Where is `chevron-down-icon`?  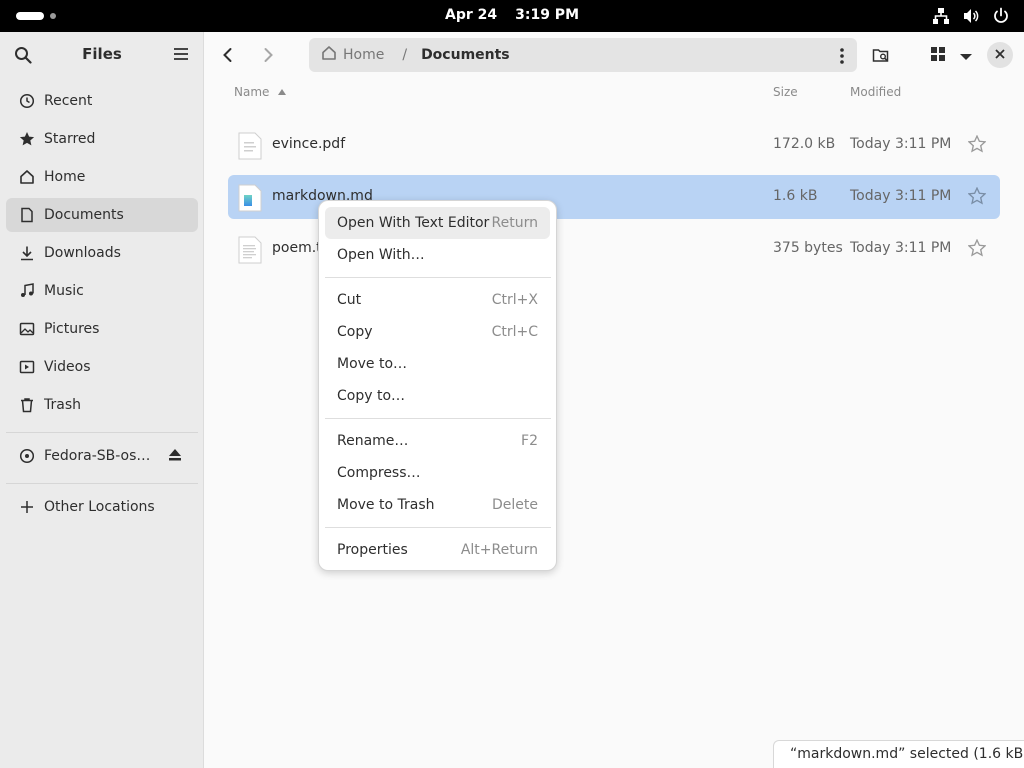
chevron-down-icon is located at coordinates (966, 58).